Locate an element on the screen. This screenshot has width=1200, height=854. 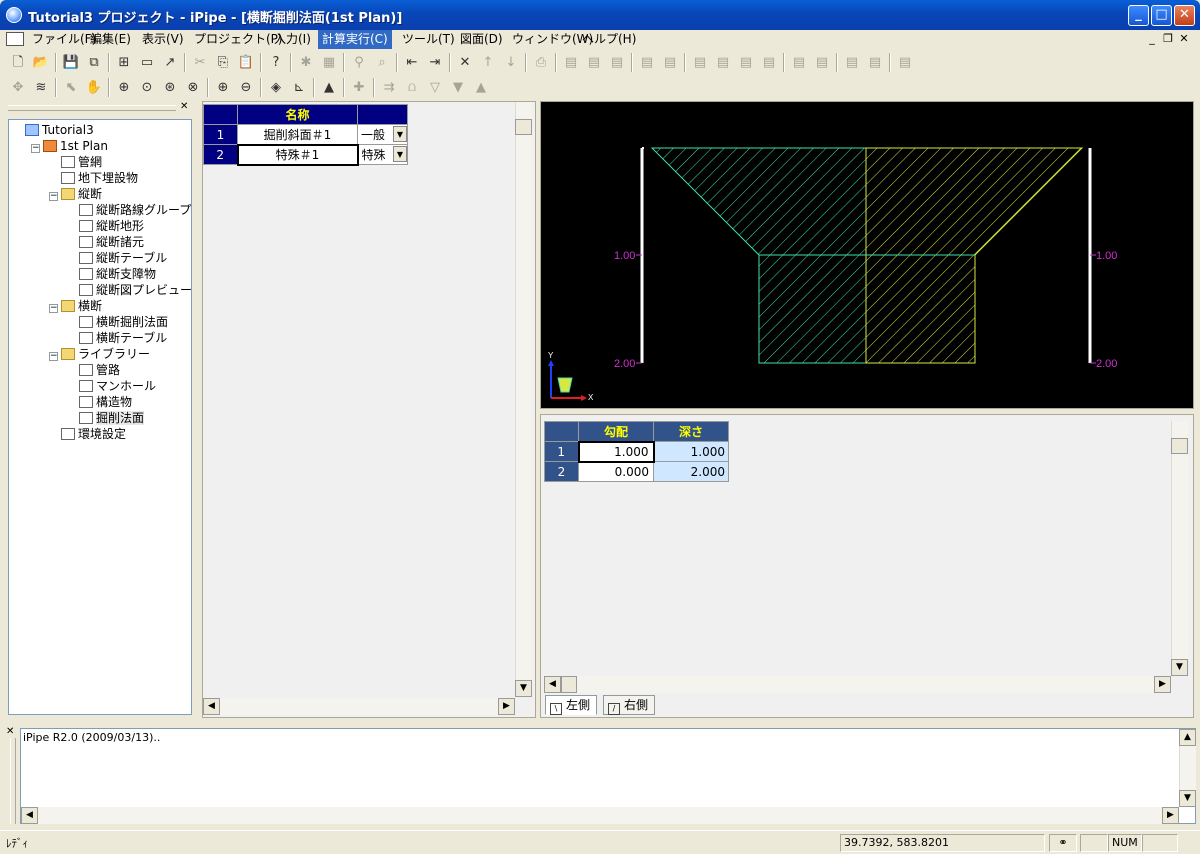
save-icon: 💾 is located at coordinates (71, 62).